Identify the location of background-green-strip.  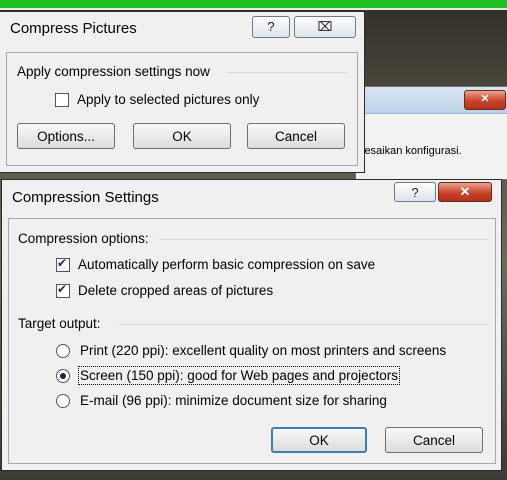
(253, 5).